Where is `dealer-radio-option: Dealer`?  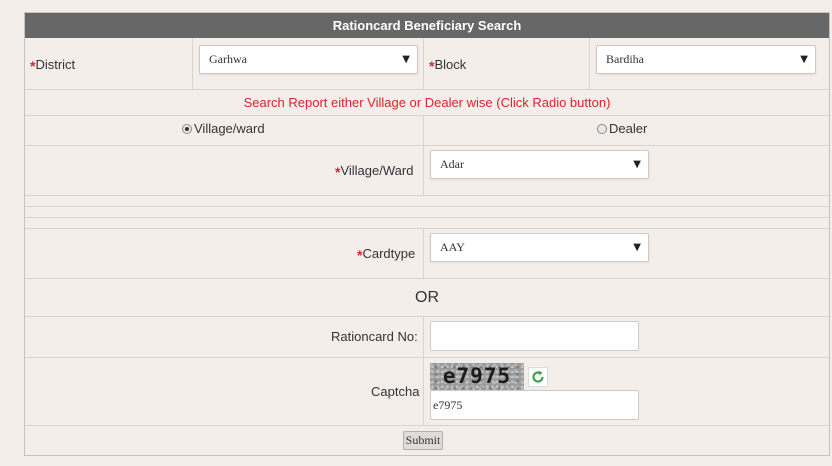 dealer-radio-option: Dealer is located at coordinates (622, 128).